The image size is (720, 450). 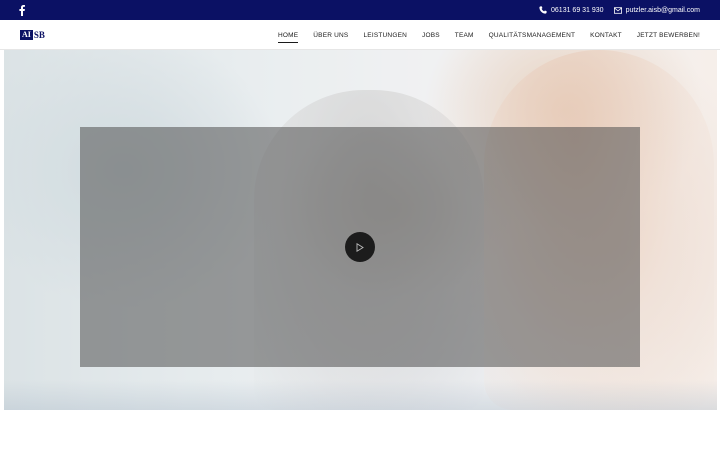 I want to click on site-logo: AI SB, so click(x=32, y=35).